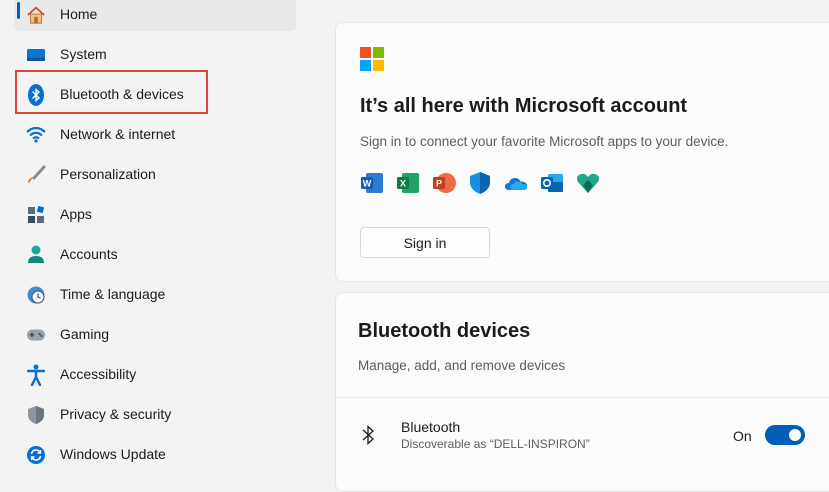  What do you see at coordinates (439, 184) in the screenshot?
I see `svg-text: P` at bounding box center [439, 184].